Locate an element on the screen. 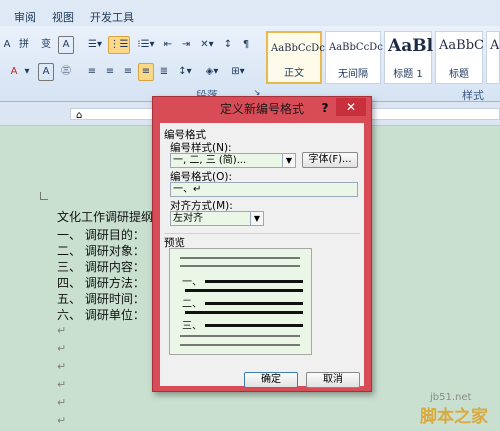 The image size is (500, 431). char-frame-icon: A is located at coordinates (66, 45).